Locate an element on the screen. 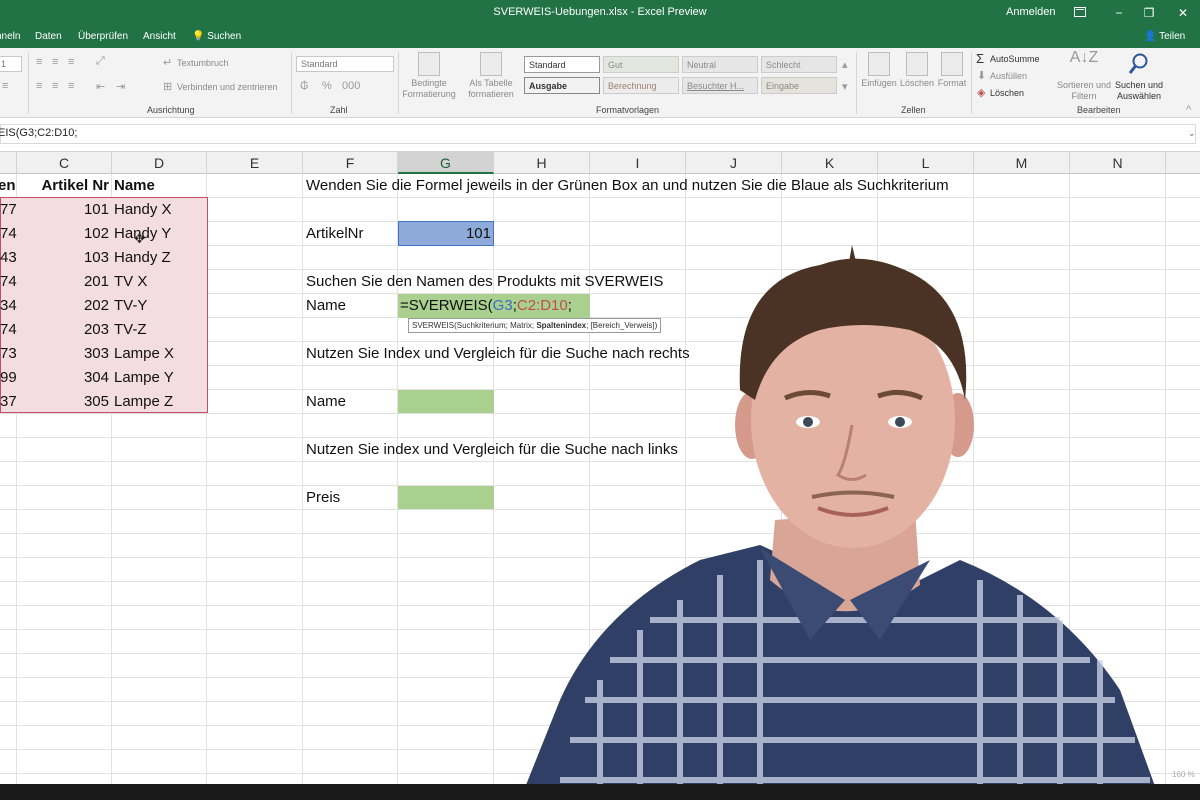 The image size is (1200, 800). tab-review: Überprüfen is located at coordinates (103, 36).